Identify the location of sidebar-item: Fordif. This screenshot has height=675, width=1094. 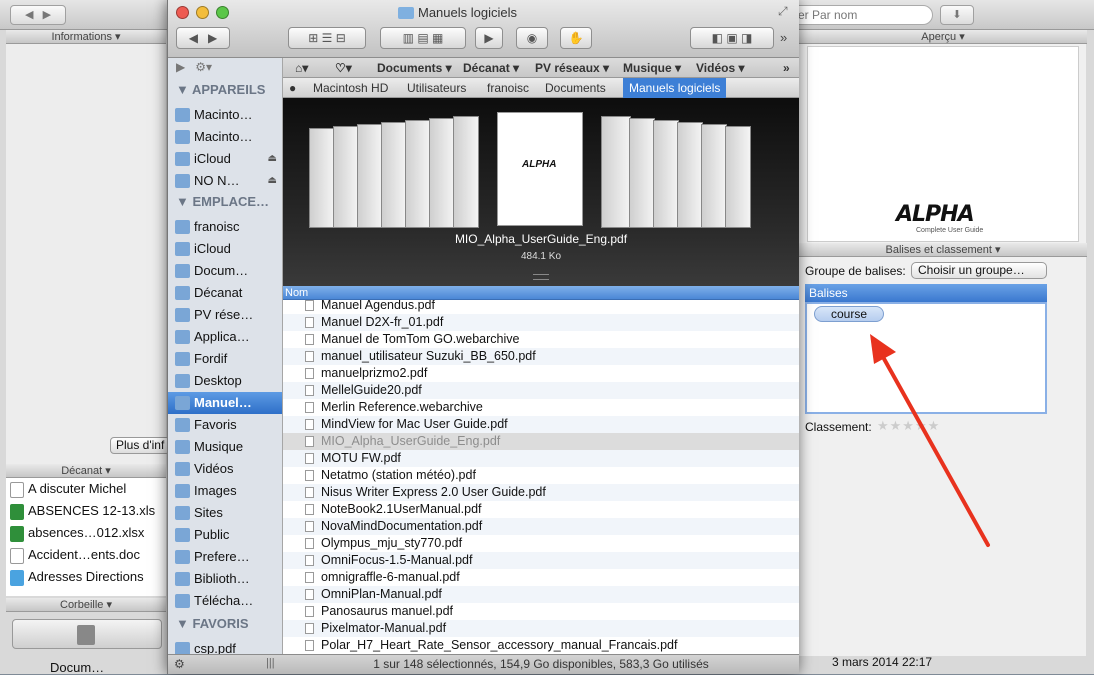
(225, 359).